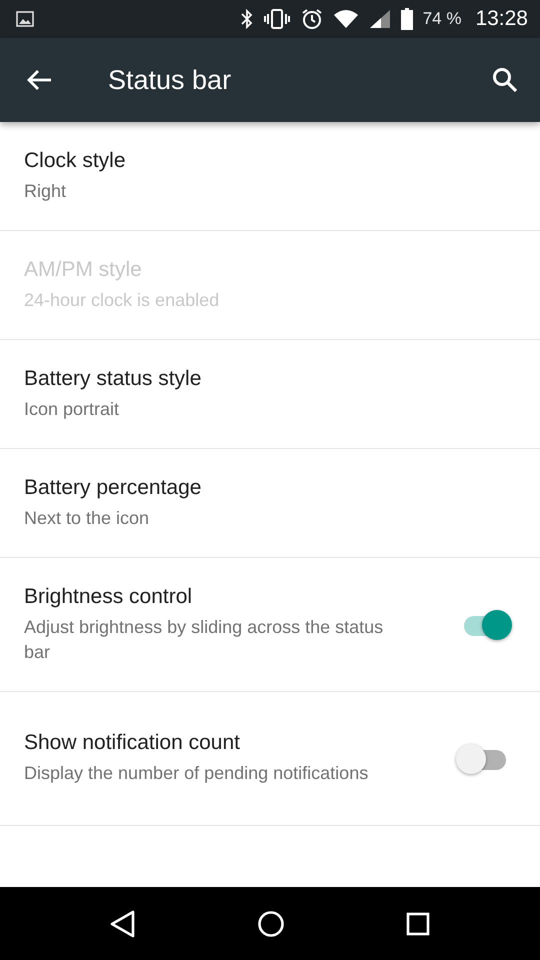 This screenshot has width=540, height=960. What do you see at coordinates (406, 19) in the screenshot?
I see `battery-icon` at bounding box center [406, 19].